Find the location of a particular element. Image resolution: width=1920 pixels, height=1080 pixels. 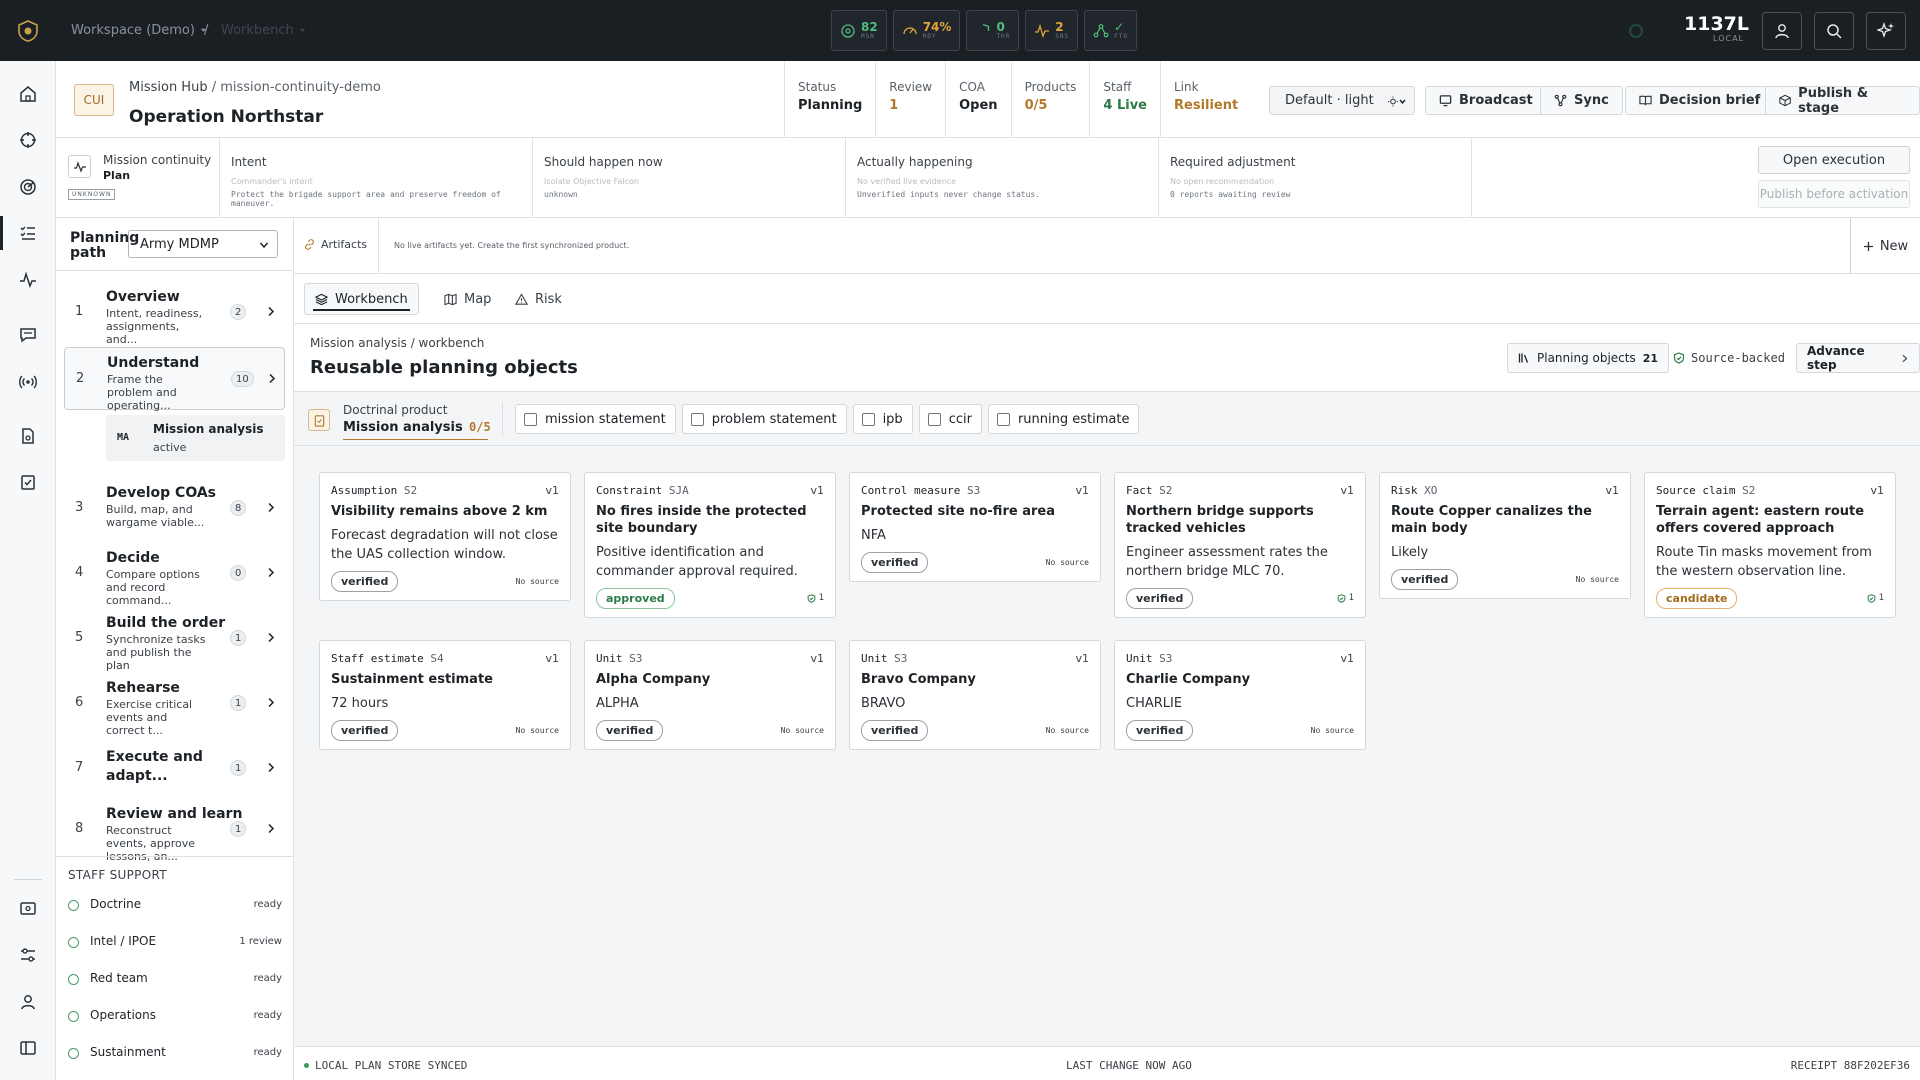

checklist-icon is located at coordinates (19, 233).